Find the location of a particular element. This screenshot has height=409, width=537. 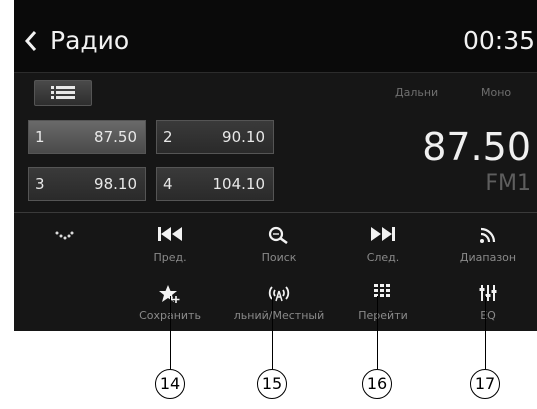

search-icon is located at coordinates (279, 237).